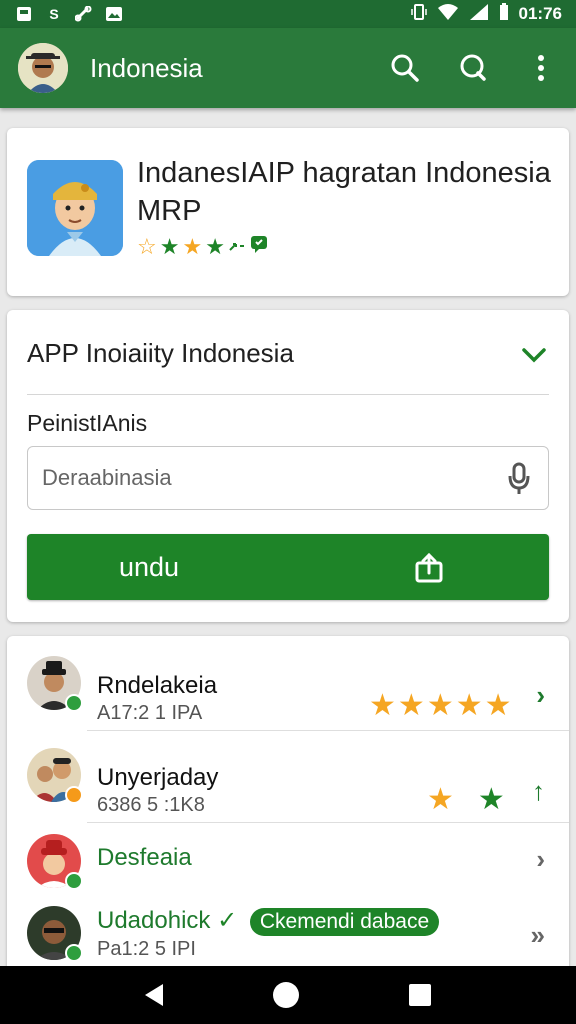 The height and width of the screenshot is (1024, 576). I want to click on item-subtitle: 6386 5 :1K8, so click(151, 805).